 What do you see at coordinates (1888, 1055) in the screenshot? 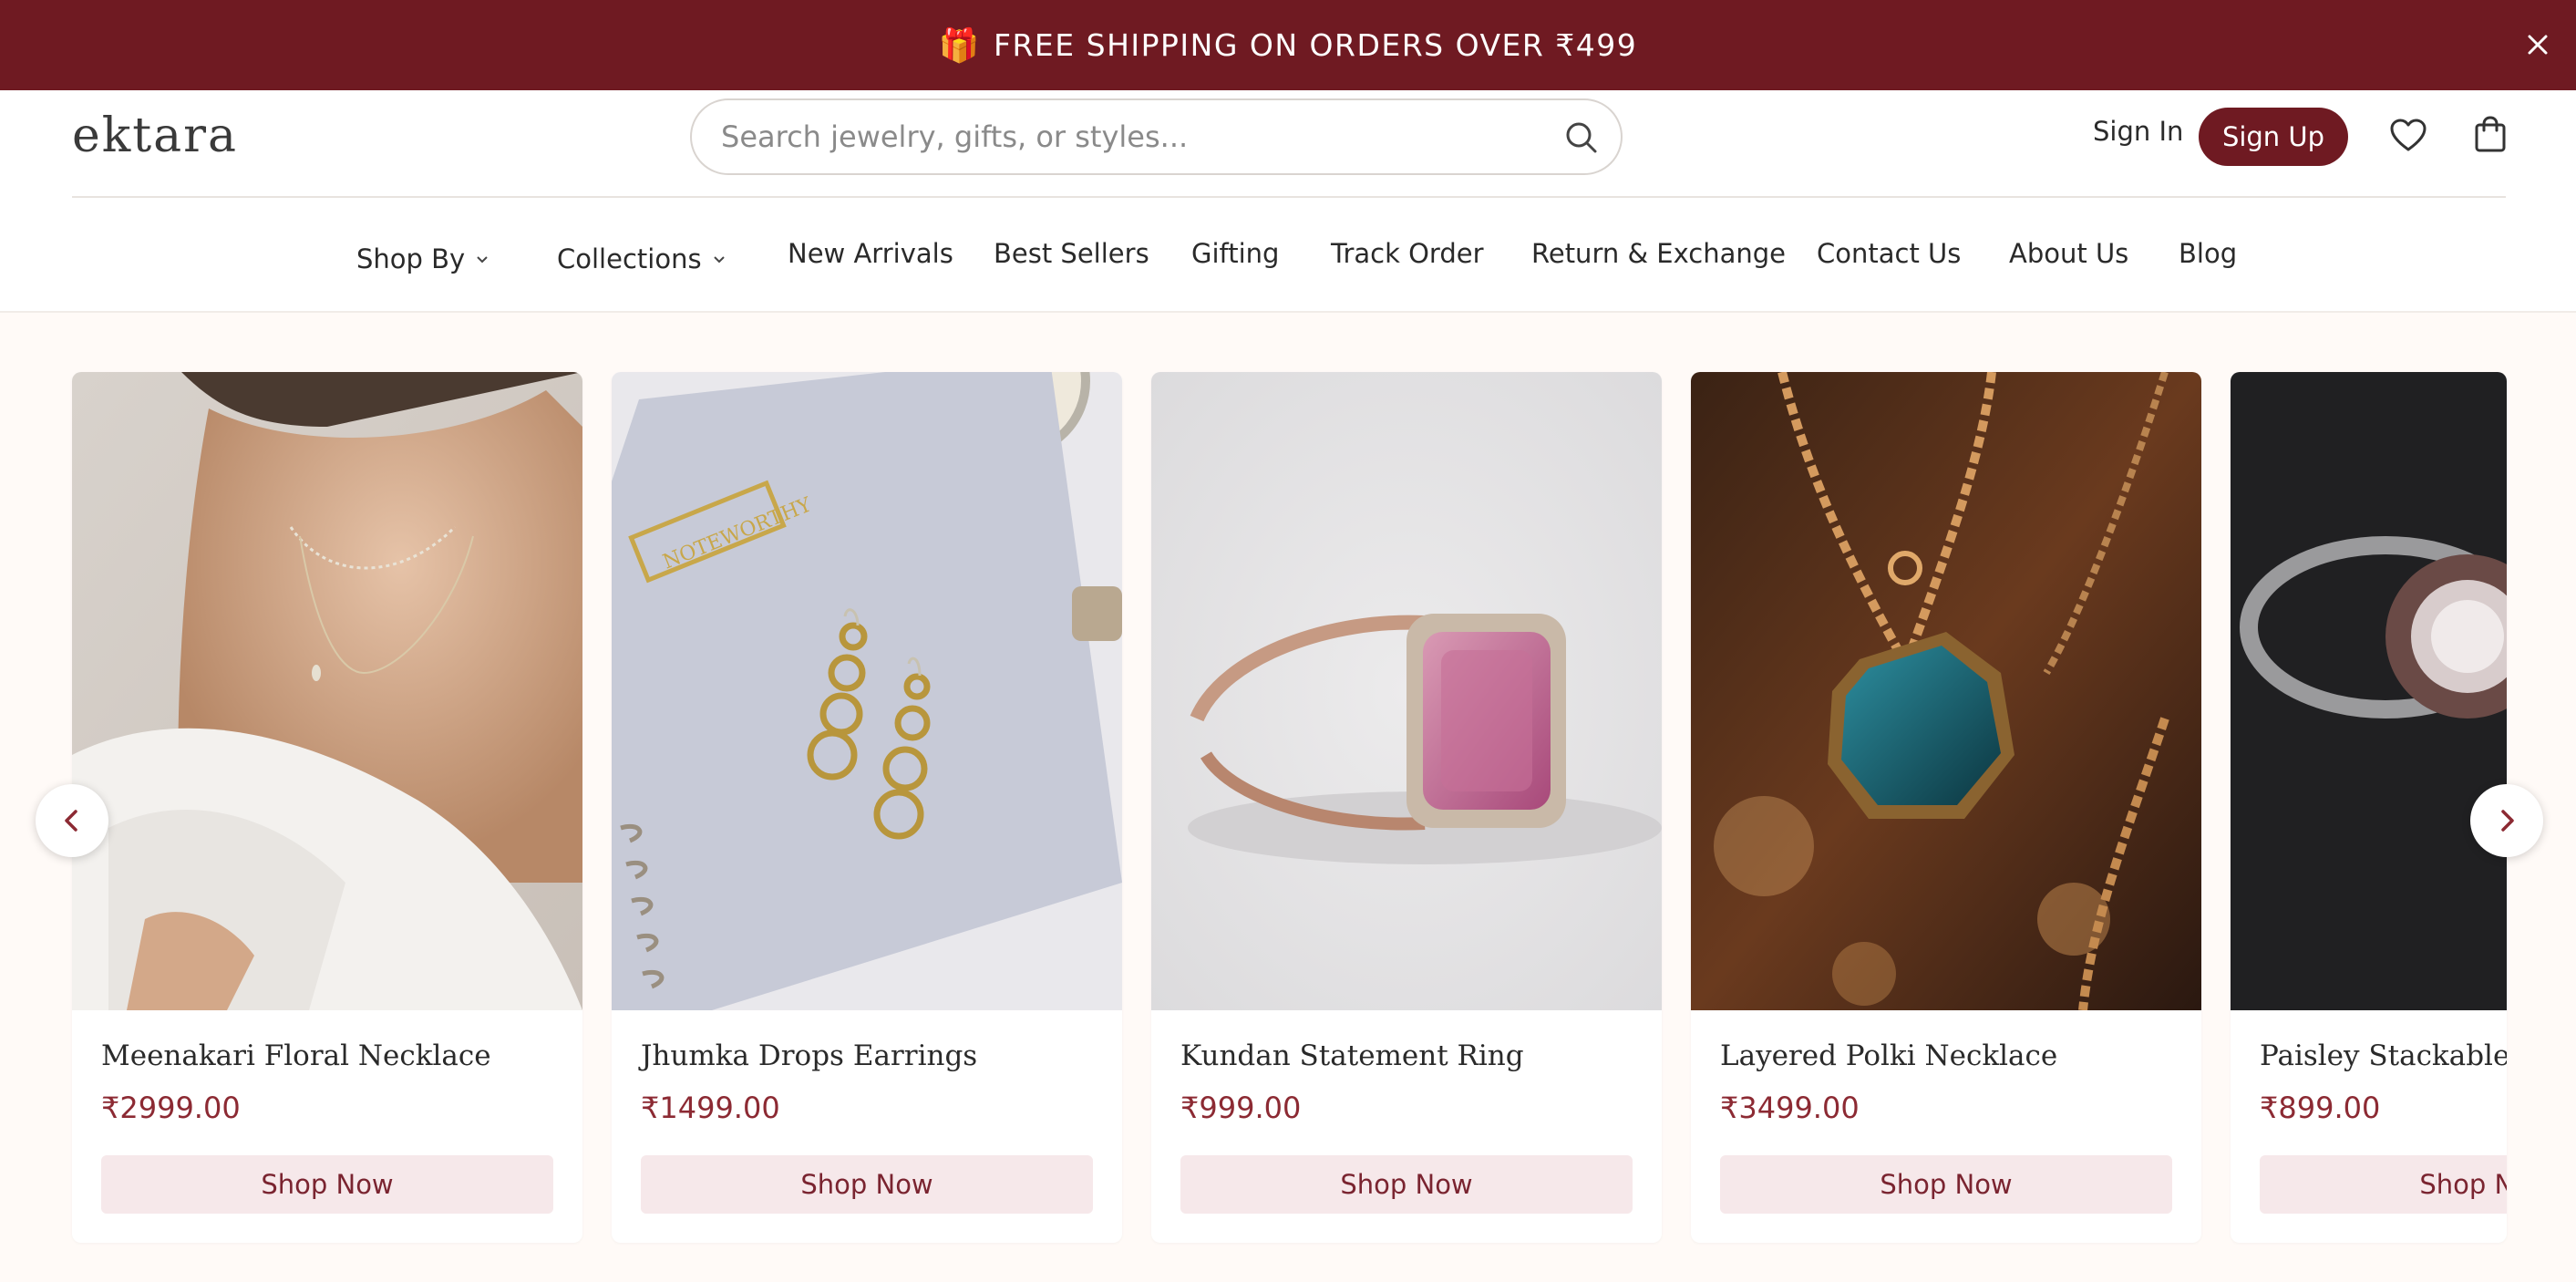
I see `product-title: Layered Polki Necklace` at bounding box center [1888, 1055].